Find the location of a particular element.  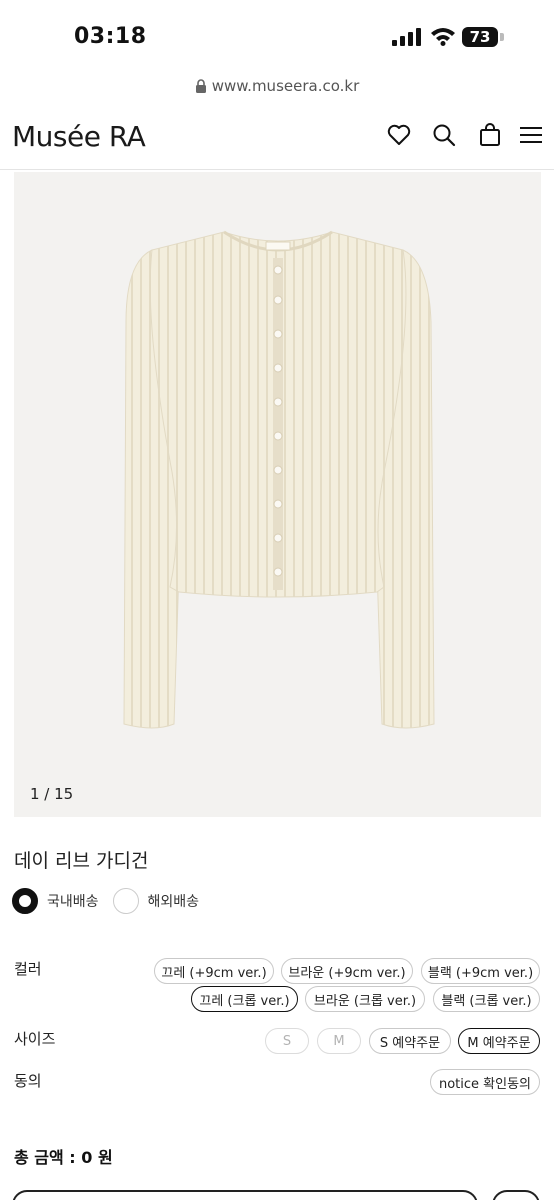

search-icon is located at coordinates (444, 135).